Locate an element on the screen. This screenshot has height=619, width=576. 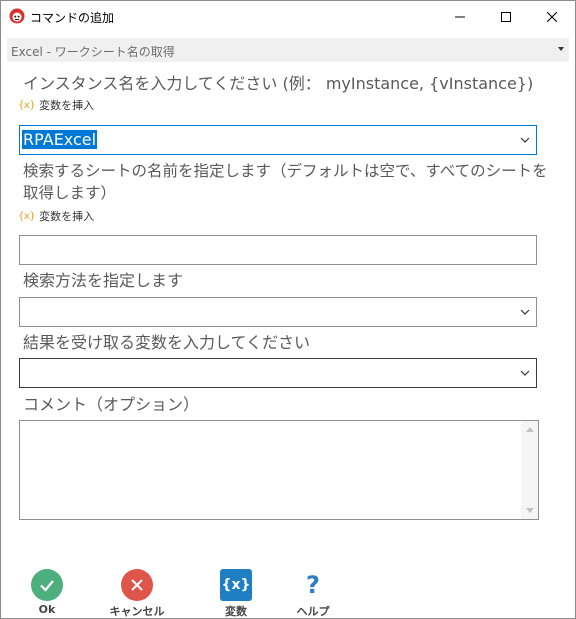
variable-label: 変数 is located at coordinates (236, 611).